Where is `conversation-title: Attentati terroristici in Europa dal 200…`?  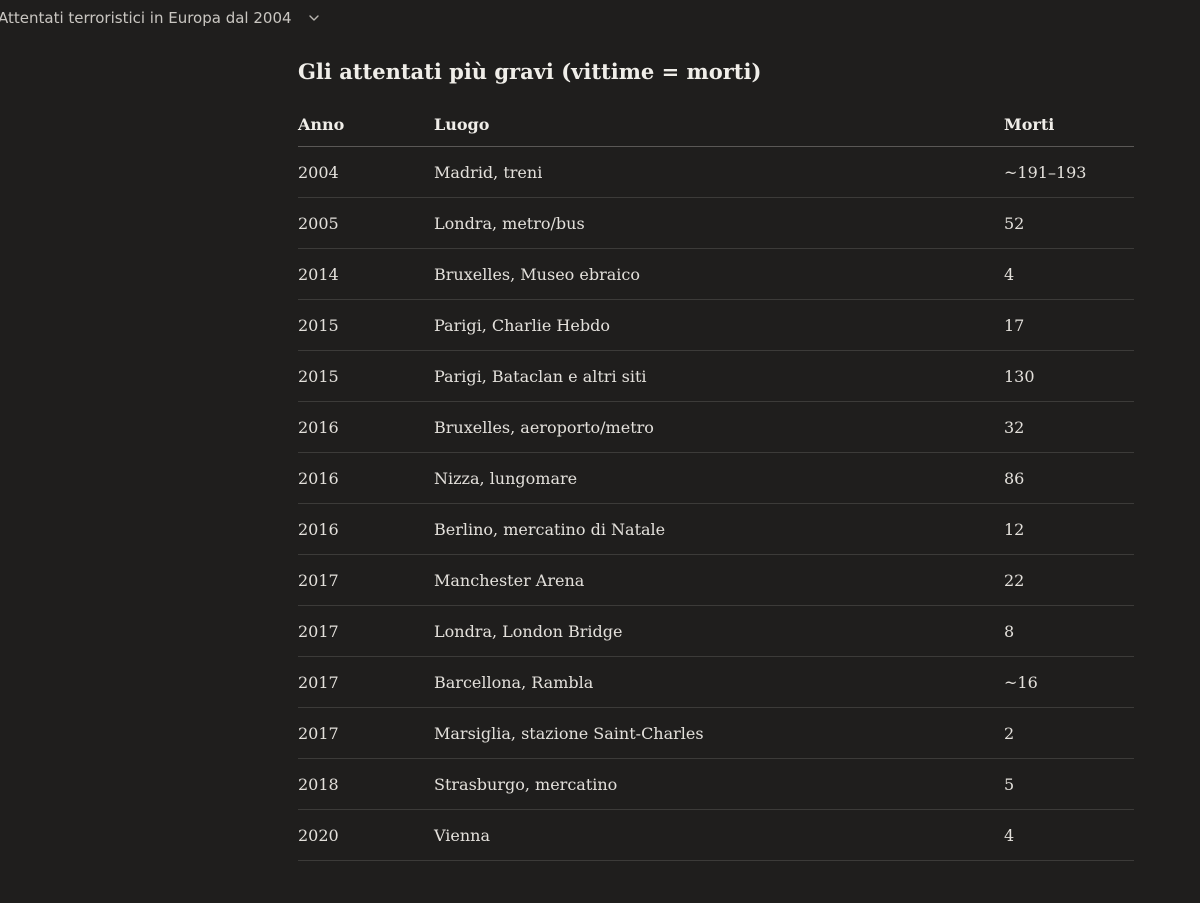
conversation-title: Attentati terroristici in Europa dal 200… is located at coordinates (146, 18).